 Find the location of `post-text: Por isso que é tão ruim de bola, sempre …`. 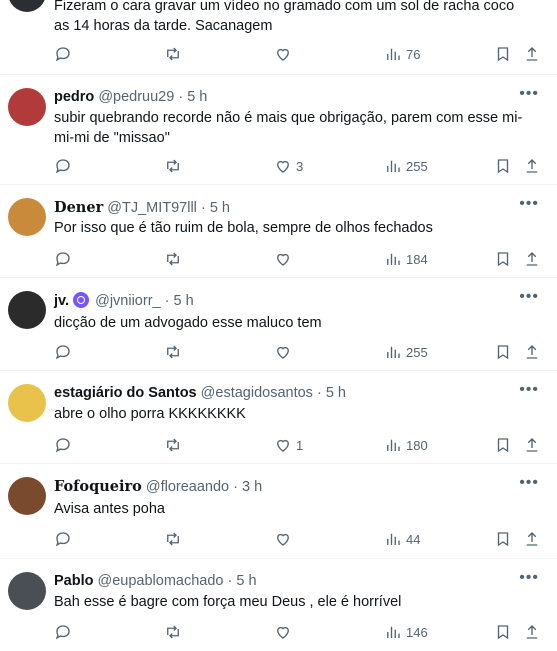

post-text: Por isso que é tão ruim de bola, sempre … is located at coordinates (243, 228).